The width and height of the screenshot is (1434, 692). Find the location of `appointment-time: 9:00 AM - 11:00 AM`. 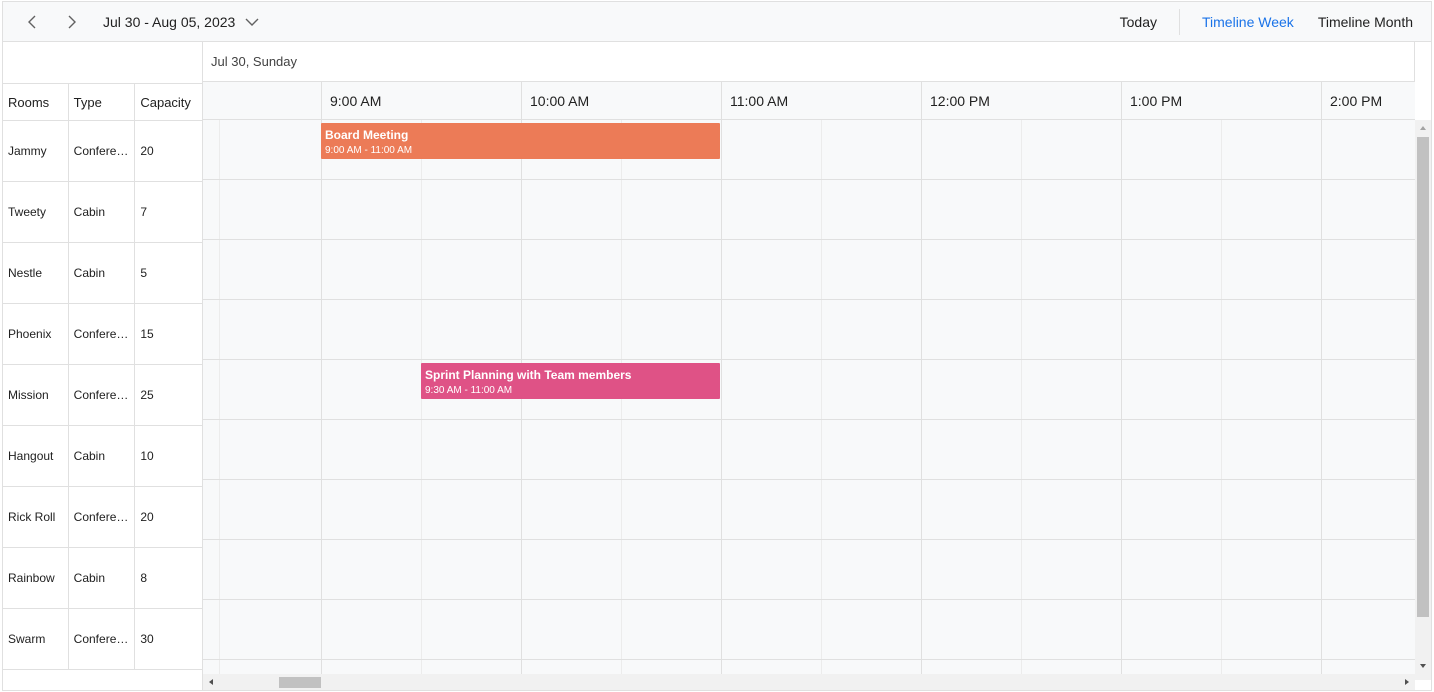

appointment-time: 9:00 AM - 11:00 AM is located at coordinates (369, 150).